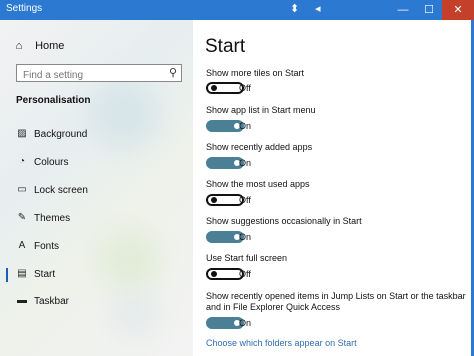  I want to click on sidebar-item-colours: ◔ Colours, so click(96, 163).